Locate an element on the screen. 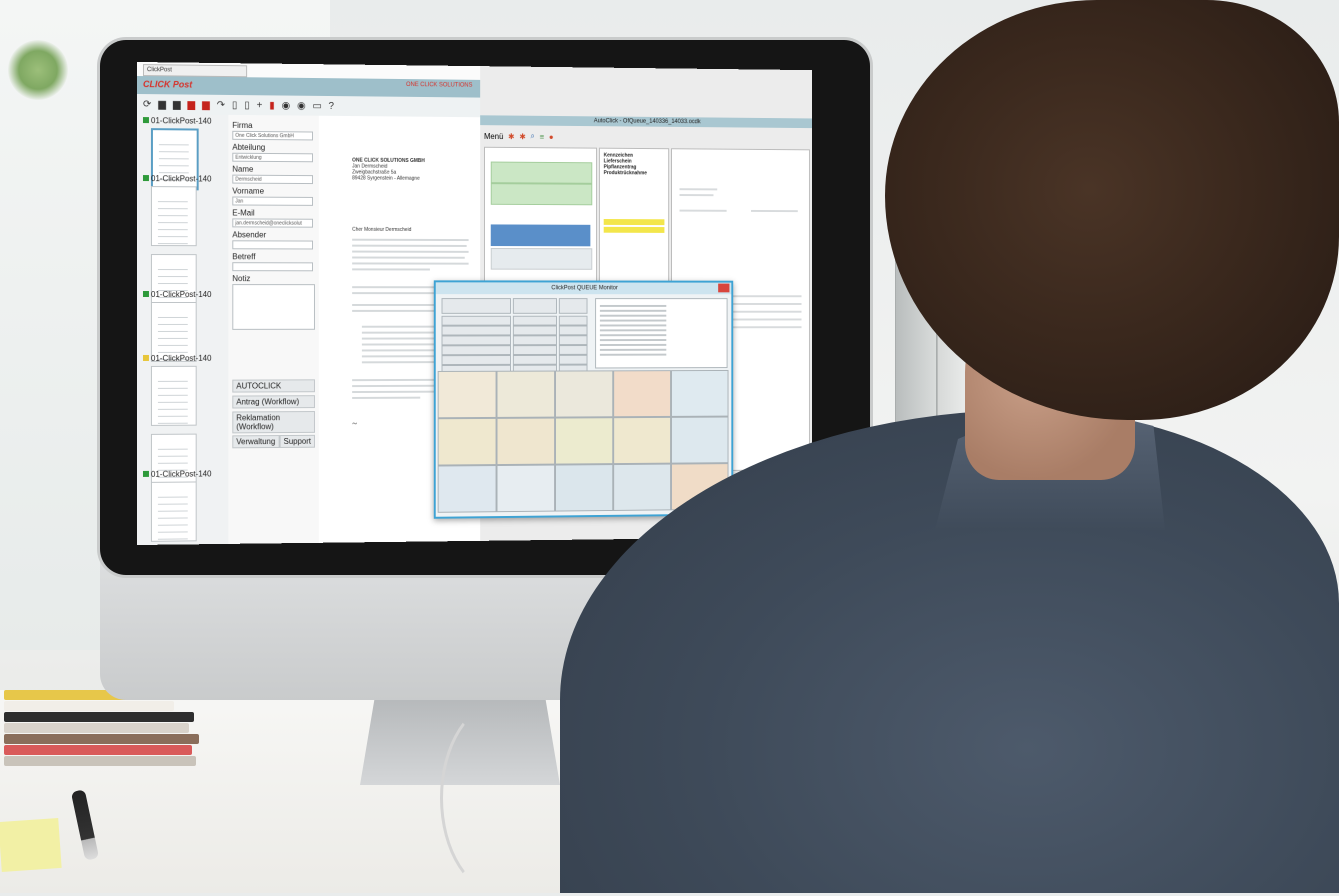  search-icon: ⌕ is located at coordinates (533, 136).